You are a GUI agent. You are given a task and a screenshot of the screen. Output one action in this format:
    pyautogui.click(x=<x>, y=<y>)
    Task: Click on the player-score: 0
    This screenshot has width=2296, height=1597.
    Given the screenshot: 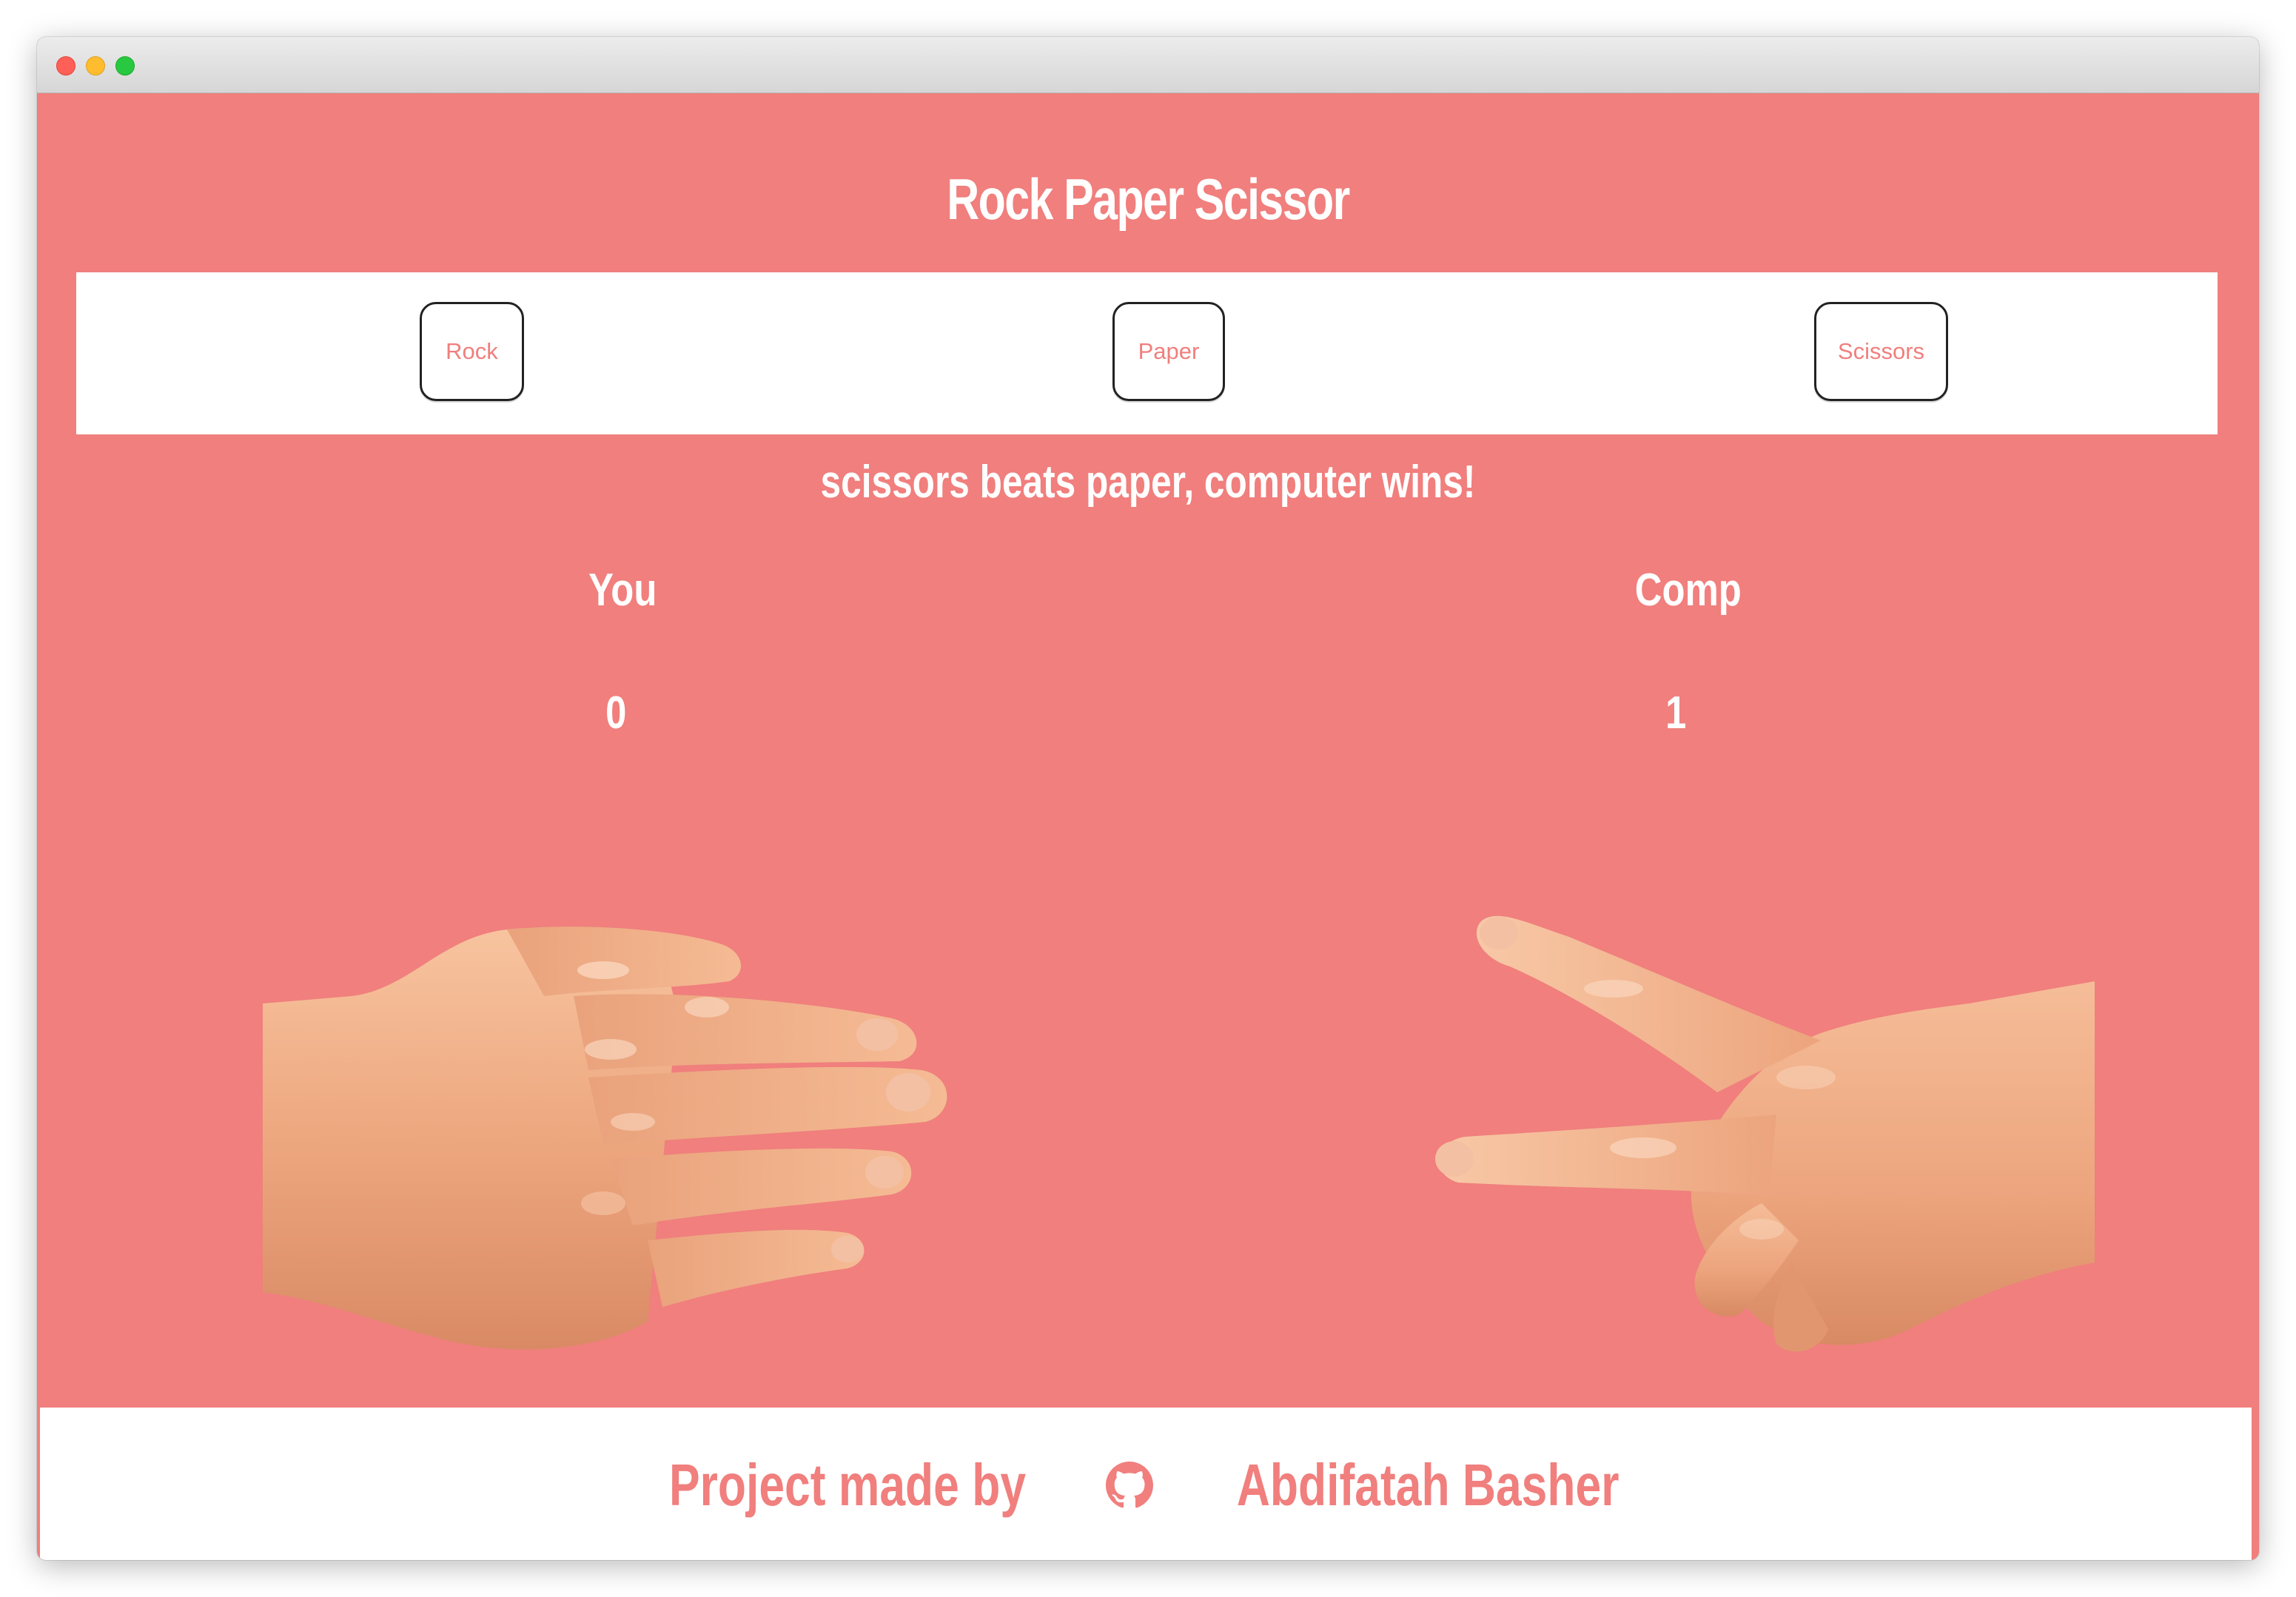 What is the action you would take?
    pyautogui.click(x=616, y=713)
    